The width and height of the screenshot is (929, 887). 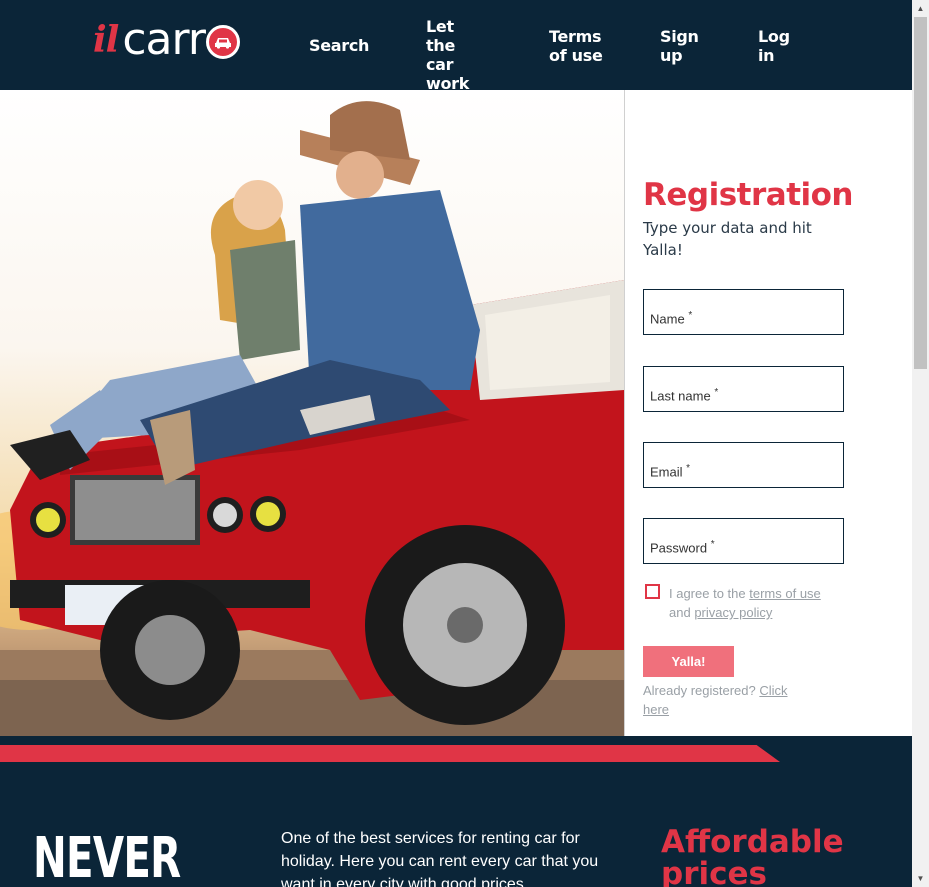 What do you see at coordinates (684, 395) in the screenshot?
I see `last-name-field-label: Last name *` at bounding box center [684, 395].